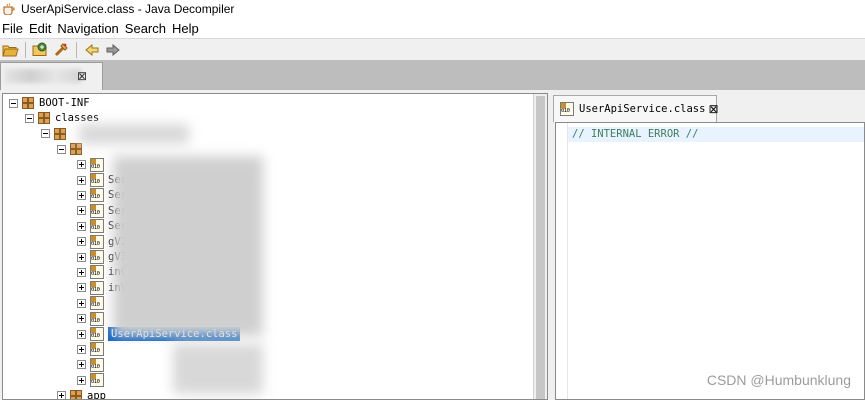  I want to click on tree-vertical-scrollbar, so click(540, 246).